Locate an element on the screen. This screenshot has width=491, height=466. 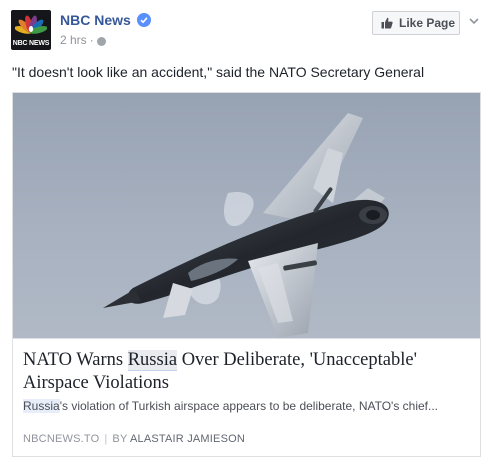
page-name-link: NBC News is located at coordinates (95, 20).